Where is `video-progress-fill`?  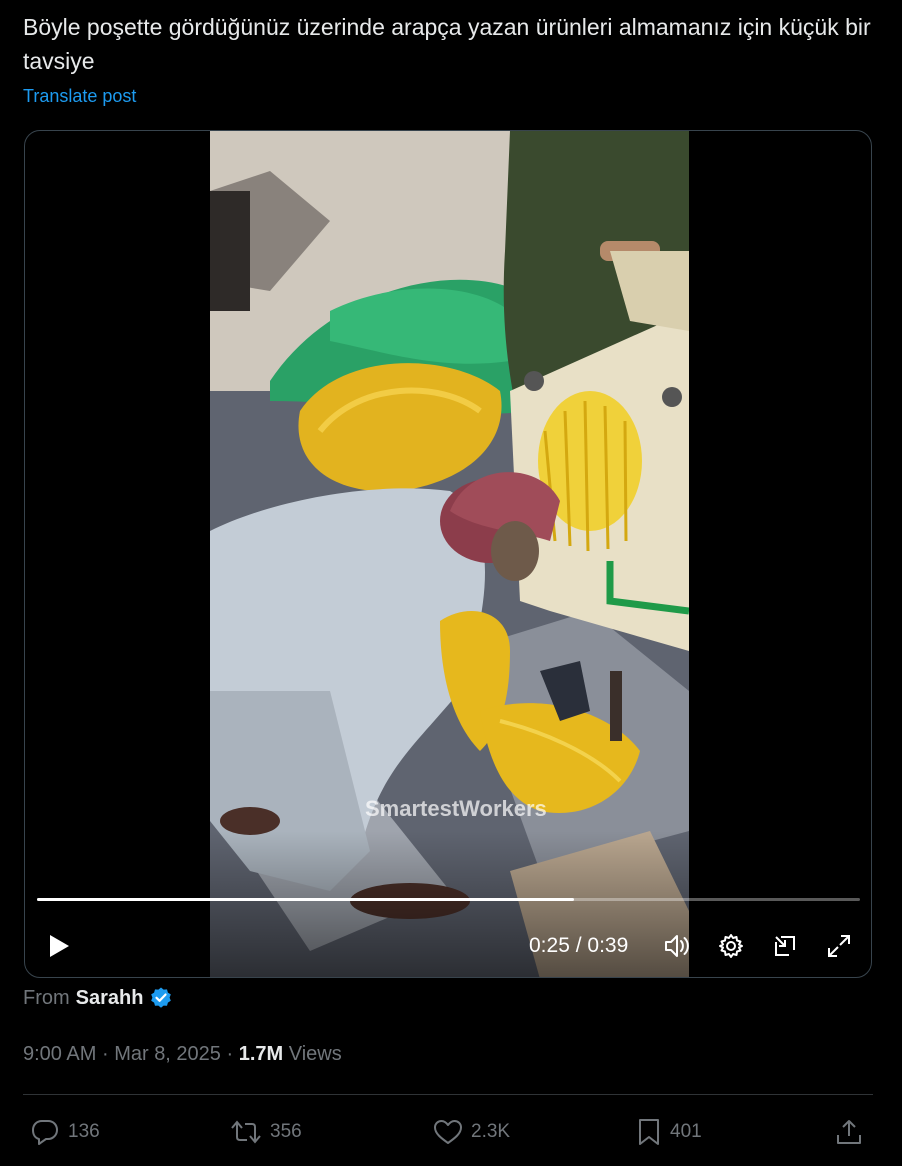 video-progress-fill is located at coordinates (306, 899).